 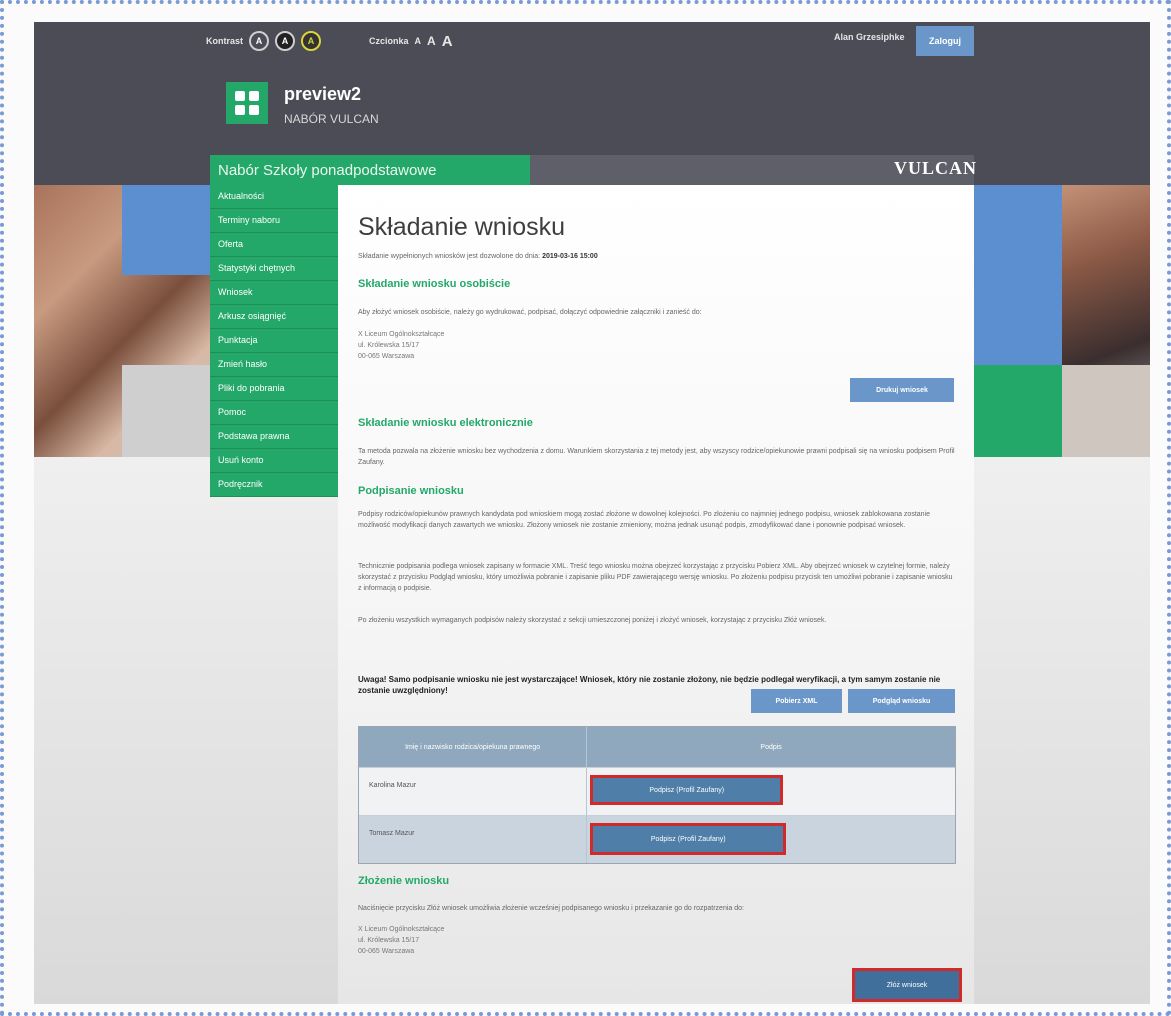 What do you see at coordinates (247, 103) in the screenshot?
I see `app-logo-icon` at bounding box center [247, 103].